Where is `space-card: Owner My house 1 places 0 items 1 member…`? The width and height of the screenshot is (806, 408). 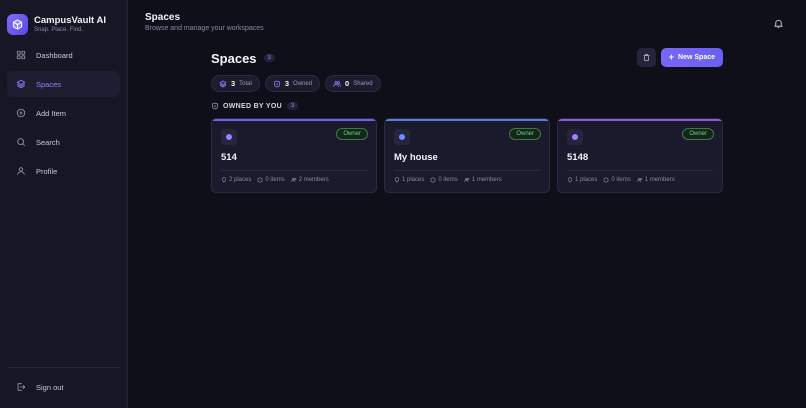
space-card: Owner My house 1 places 0 items 1 member… is located at coordinates (467, 155).